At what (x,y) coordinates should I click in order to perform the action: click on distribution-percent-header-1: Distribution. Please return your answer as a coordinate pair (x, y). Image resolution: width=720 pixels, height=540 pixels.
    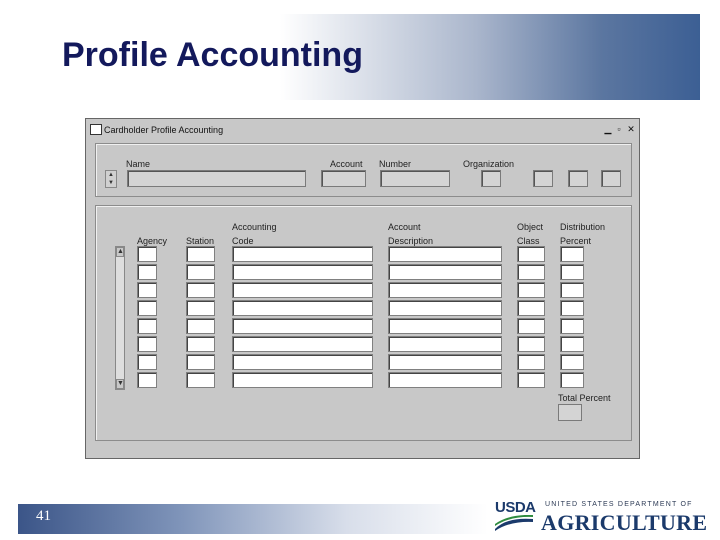
    Looking at the image, I should click on (583, 227).